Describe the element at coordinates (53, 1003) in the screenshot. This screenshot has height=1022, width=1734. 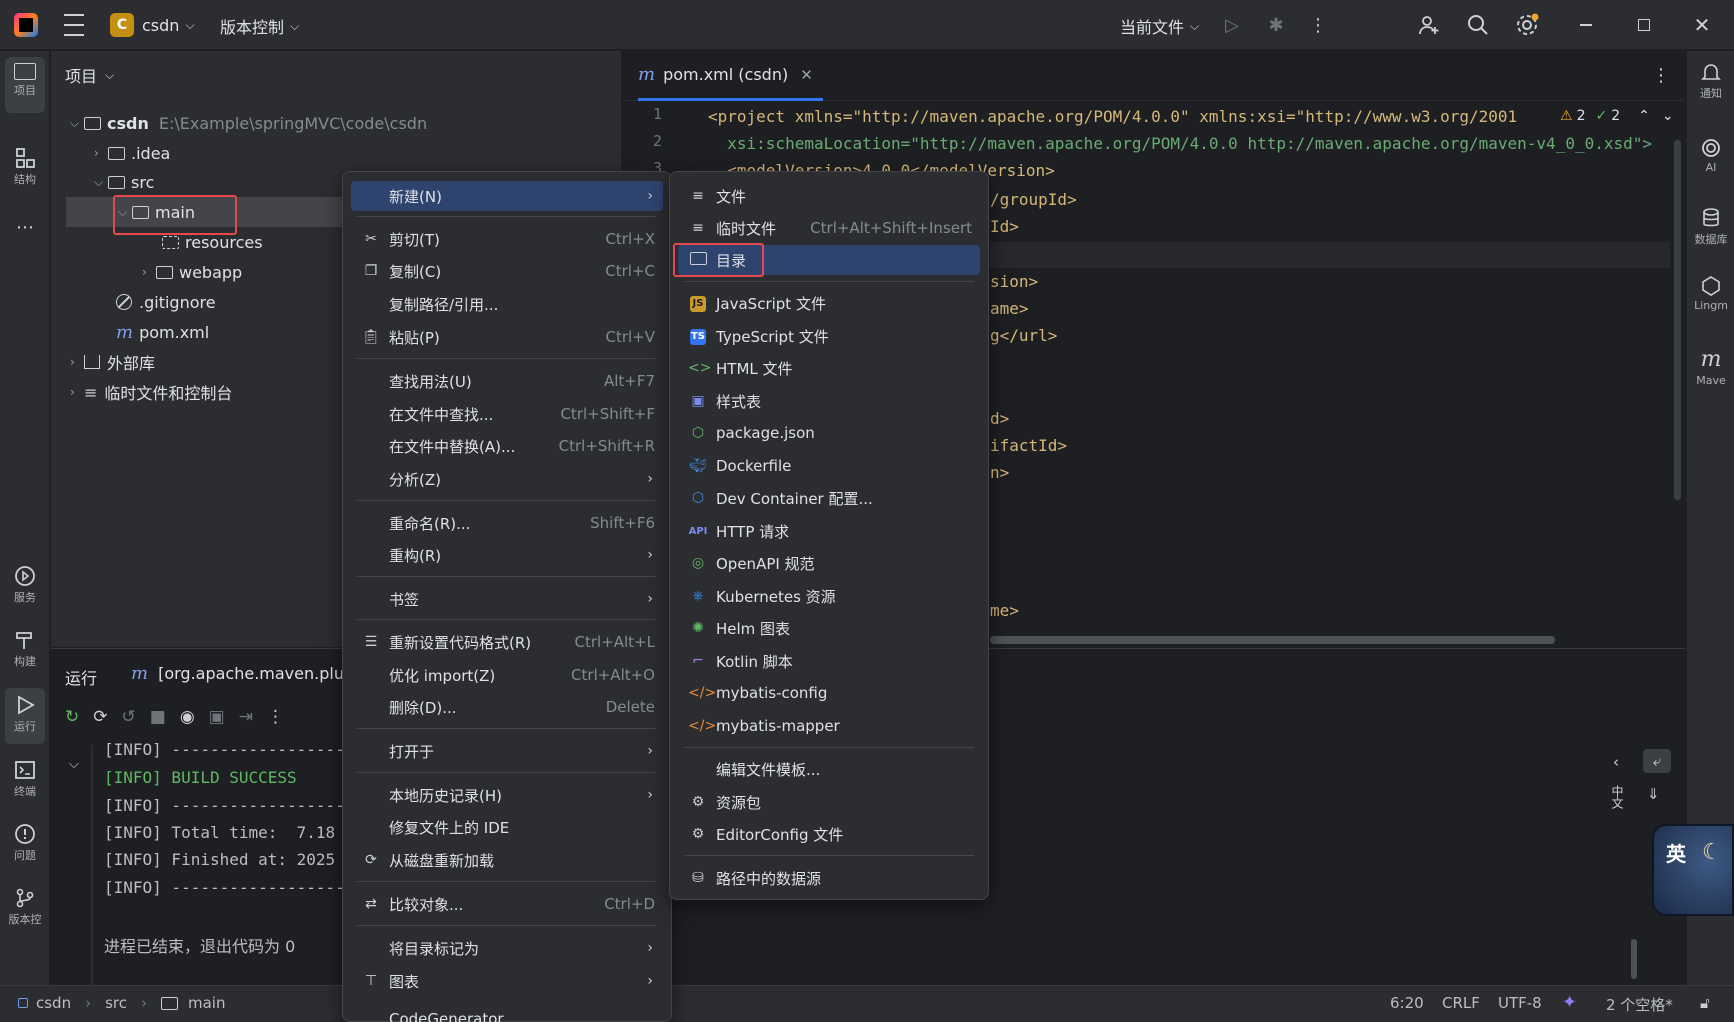
I see `breadcrumb-item: csdn` at that location.